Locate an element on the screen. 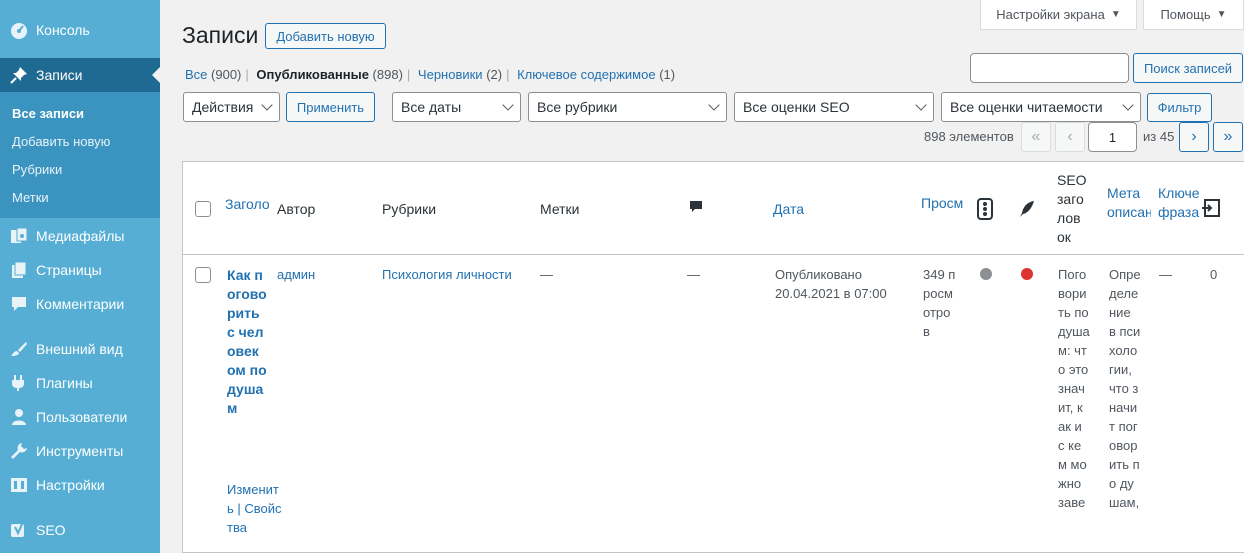 This screenshot has height=553, width=1244. post-views: 349 просмотров is located at coordinates (939, 303).